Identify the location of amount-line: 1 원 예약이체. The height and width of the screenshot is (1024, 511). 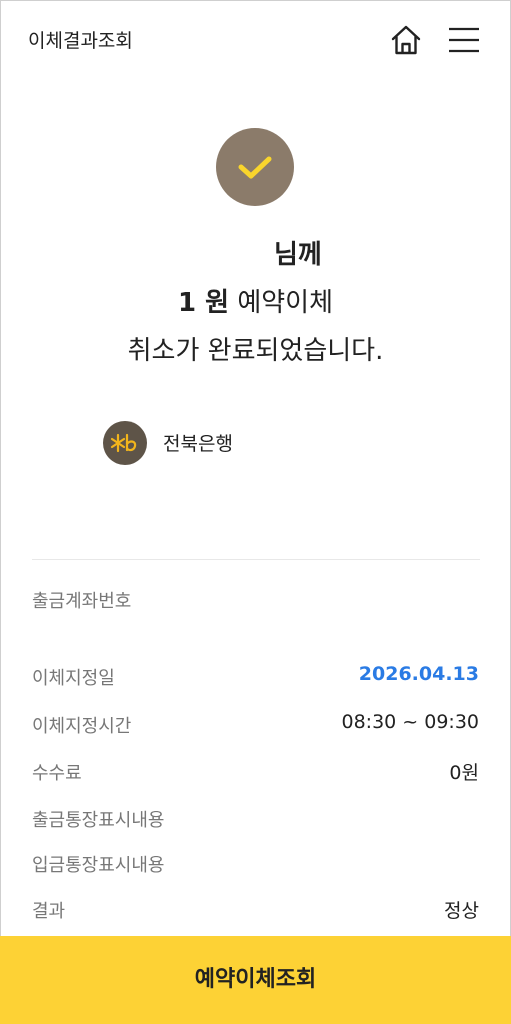
(255, 300).